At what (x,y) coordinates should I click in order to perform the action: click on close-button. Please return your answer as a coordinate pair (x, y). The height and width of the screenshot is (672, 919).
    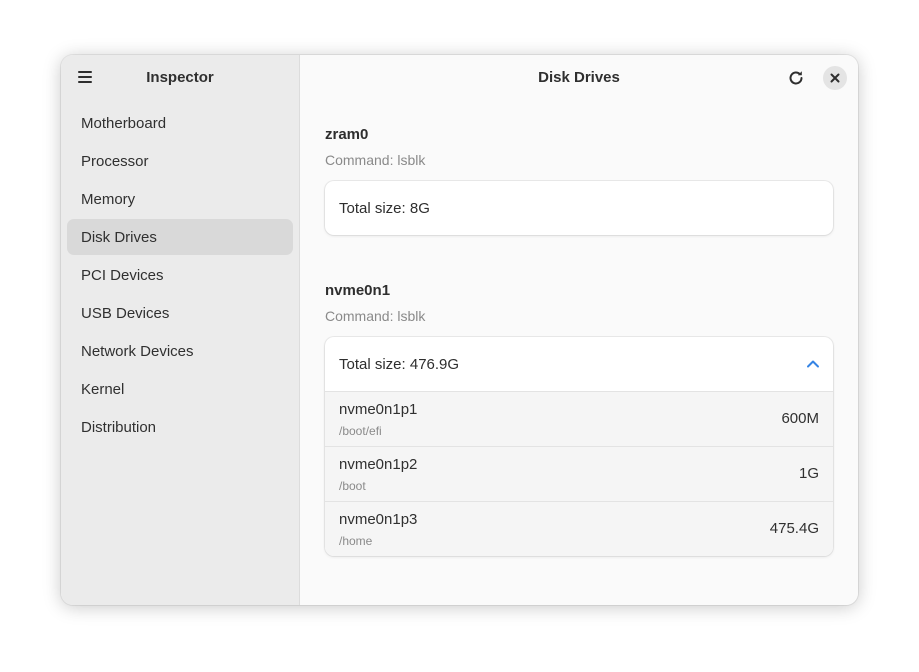
    Looking at the image, I should click on (835, 78).